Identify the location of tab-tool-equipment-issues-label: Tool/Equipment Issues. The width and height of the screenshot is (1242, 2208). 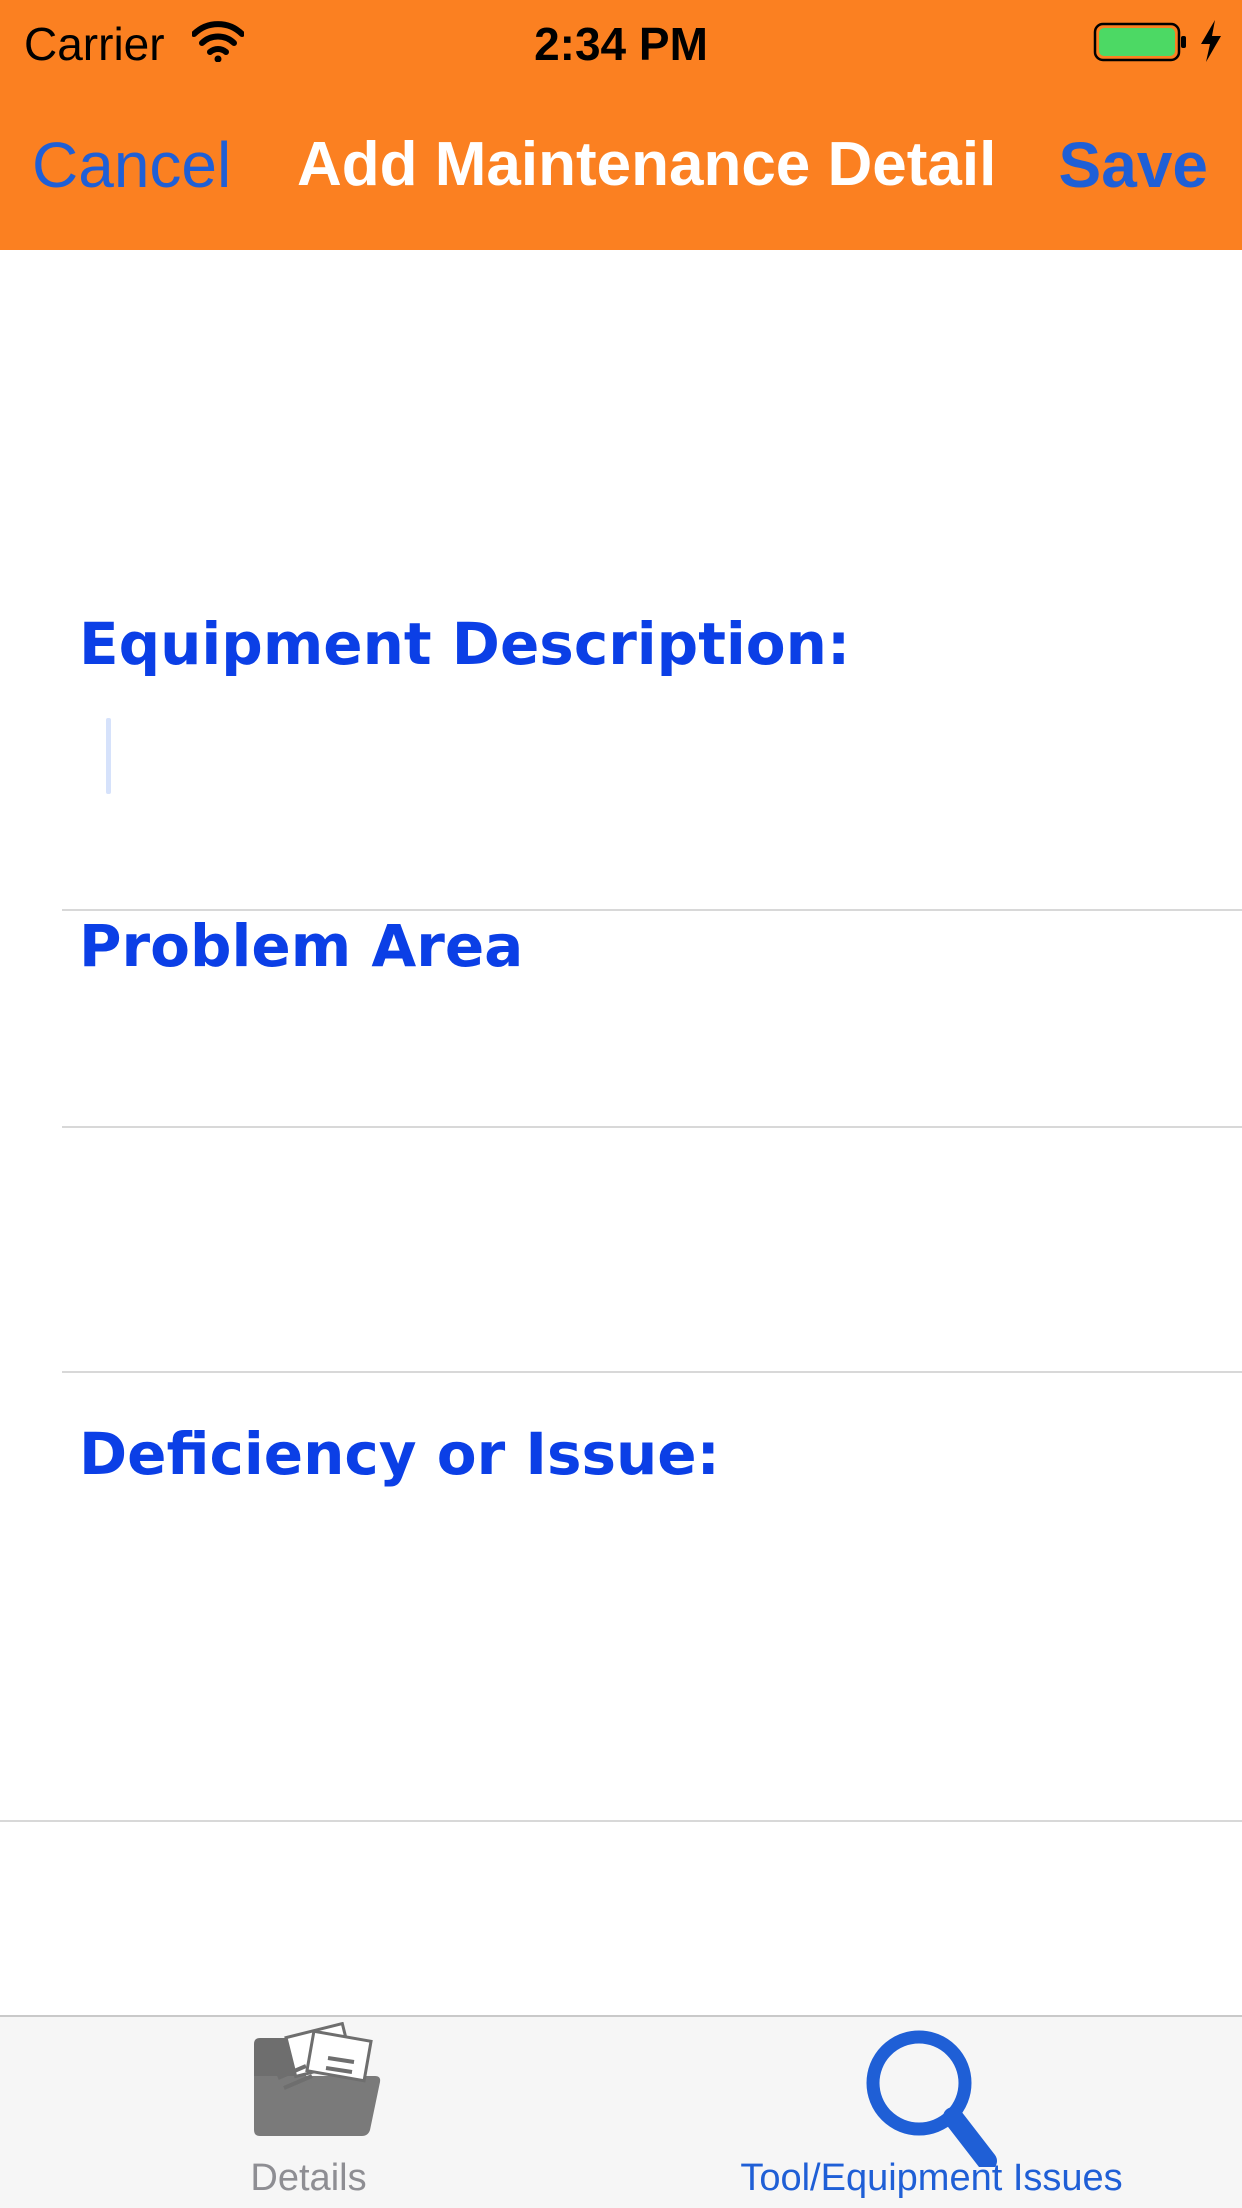
(931, 2178).